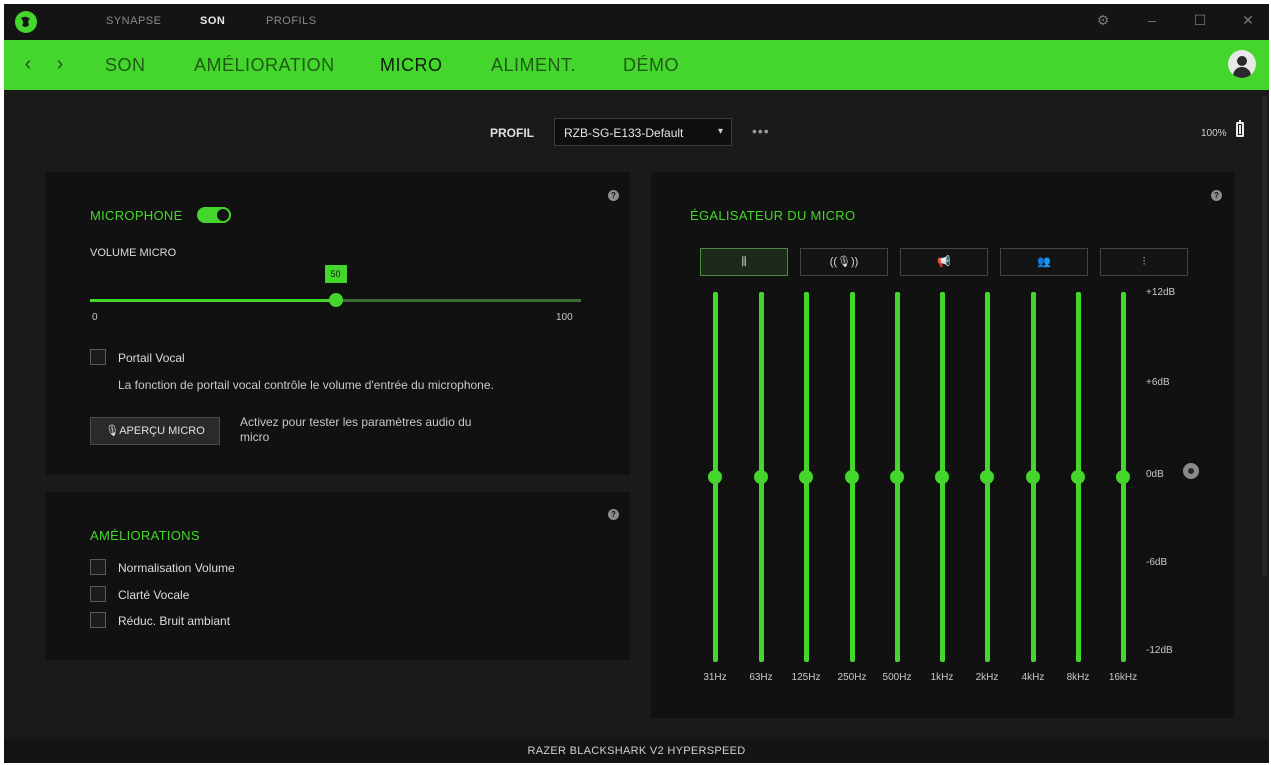 This screenshot has height=765, width=1271. Describe the element at coordinates (411, 65) in the screenshot. I see `tab-micro: MICRO` at that location.